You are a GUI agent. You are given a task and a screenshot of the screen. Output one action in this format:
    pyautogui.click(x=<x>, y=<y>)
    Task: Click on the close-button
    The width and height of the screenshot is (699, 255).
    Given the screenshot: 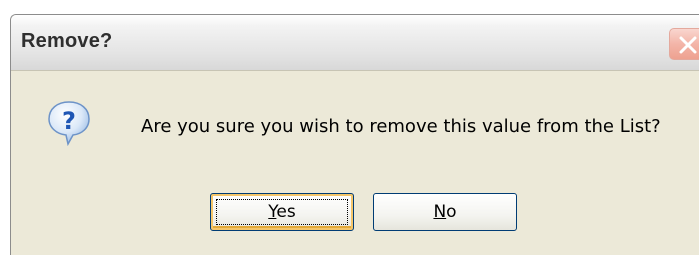 What is the action you would take?
    pyautogui.click(x=684, y=44)
    